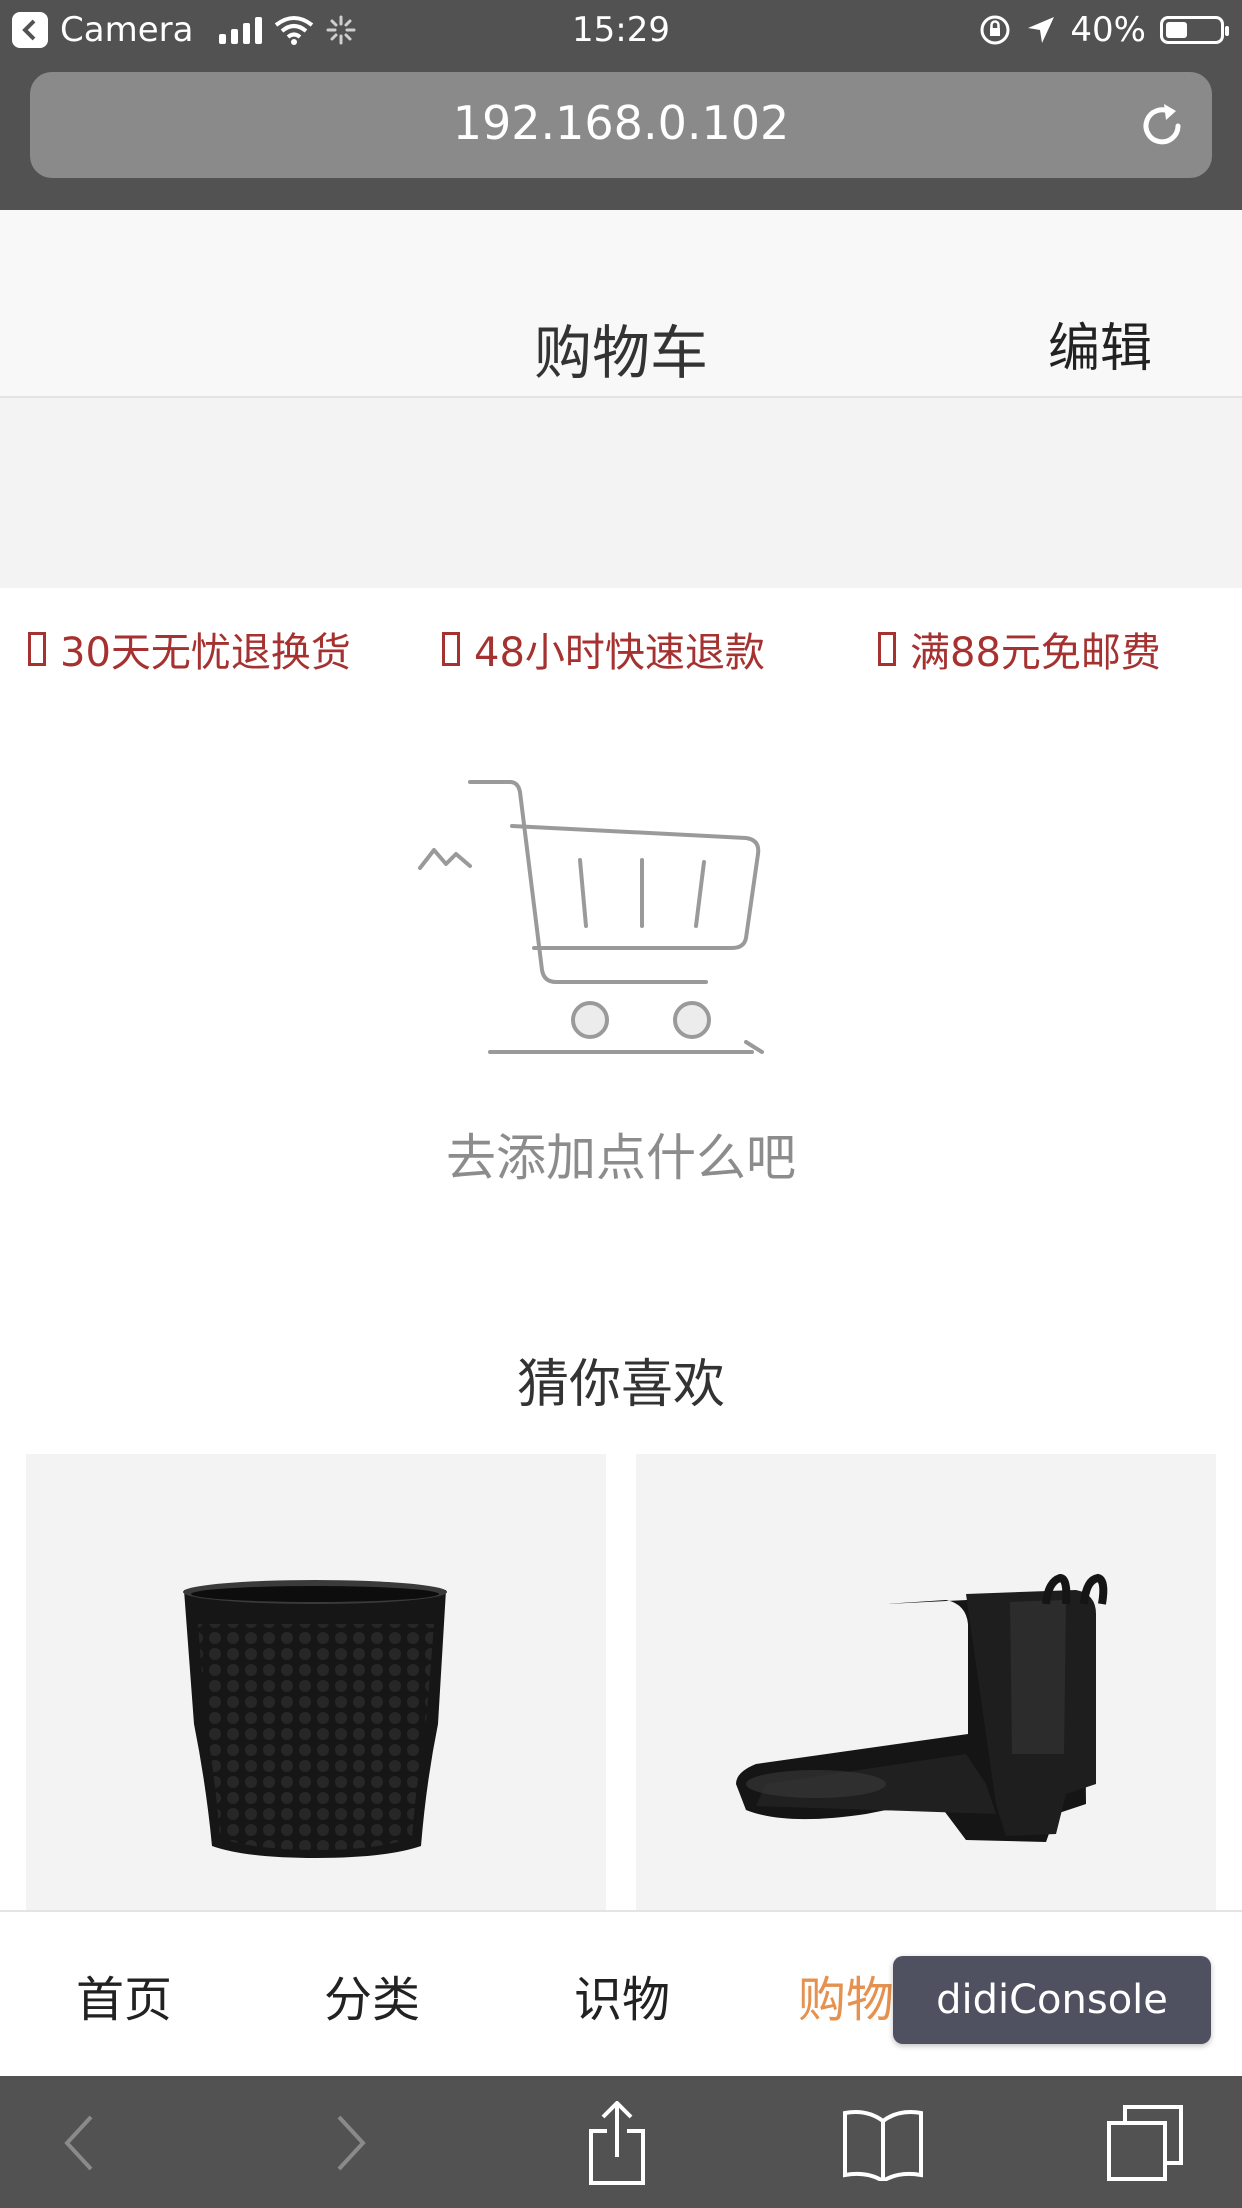 The width and height of the screenshot is (1242, 2208). I want to click on boot-product-image, so click(926, 1684).